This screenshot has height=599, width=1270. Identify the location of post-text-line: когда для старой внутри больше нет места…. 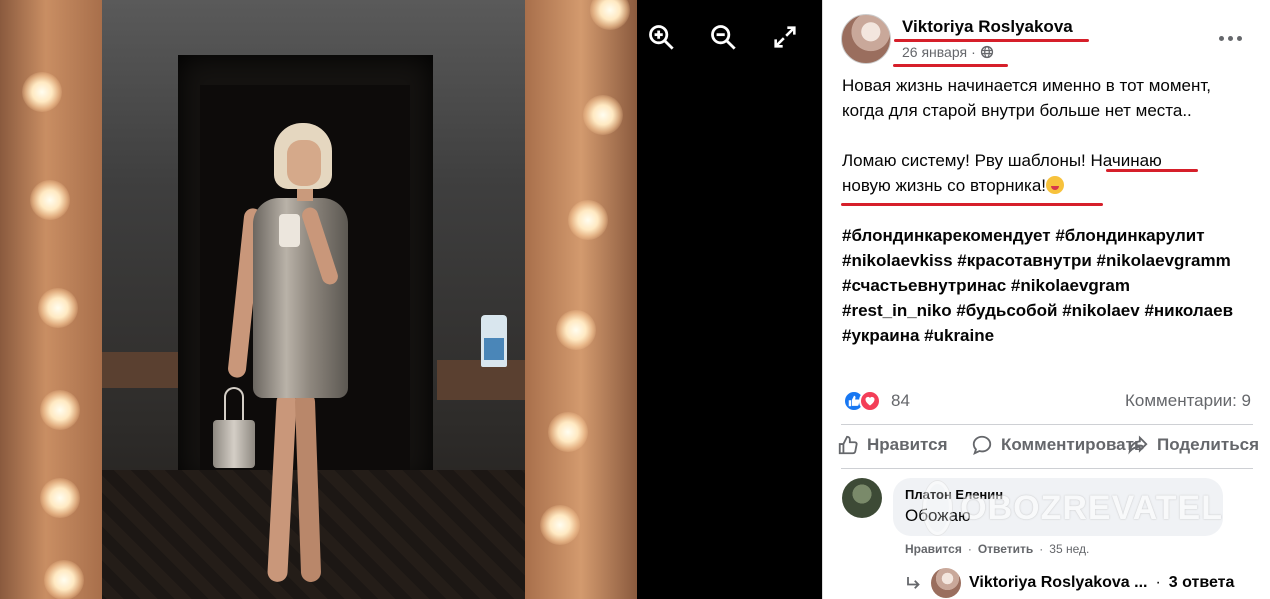
(1017, 110).